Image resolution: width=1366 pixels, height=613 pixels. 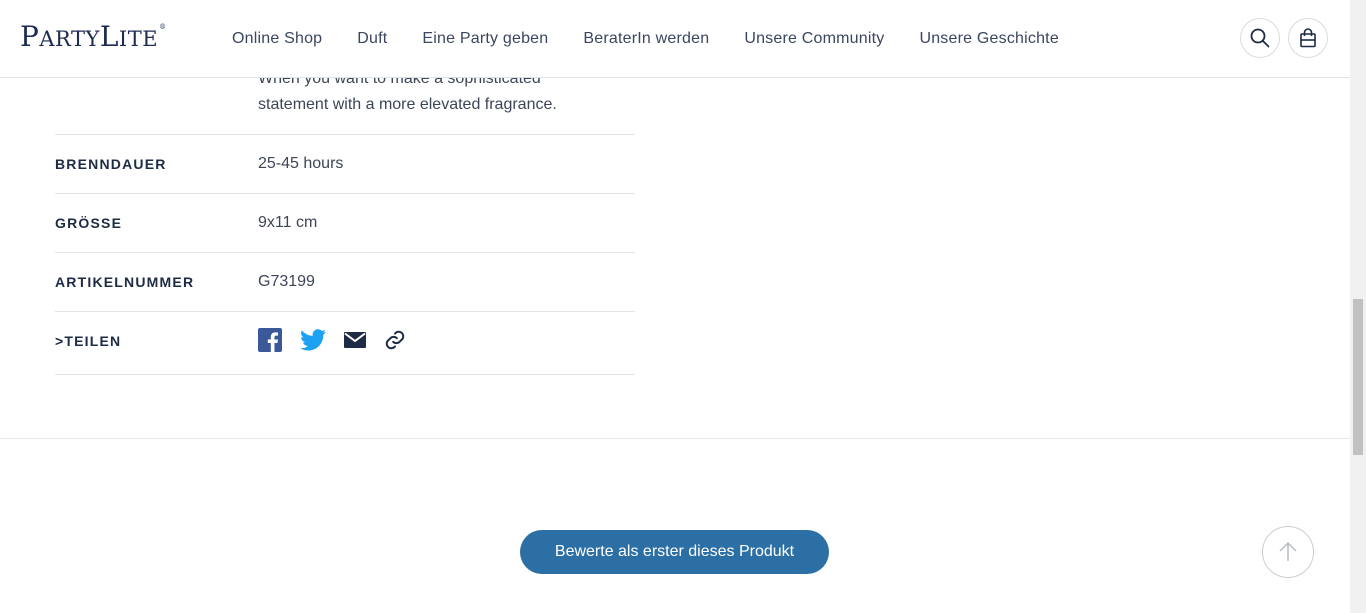 What do you see at coordinates (270, 340) in the screenshot?
I see `facebook-icon` at bounding box center [270, 340].